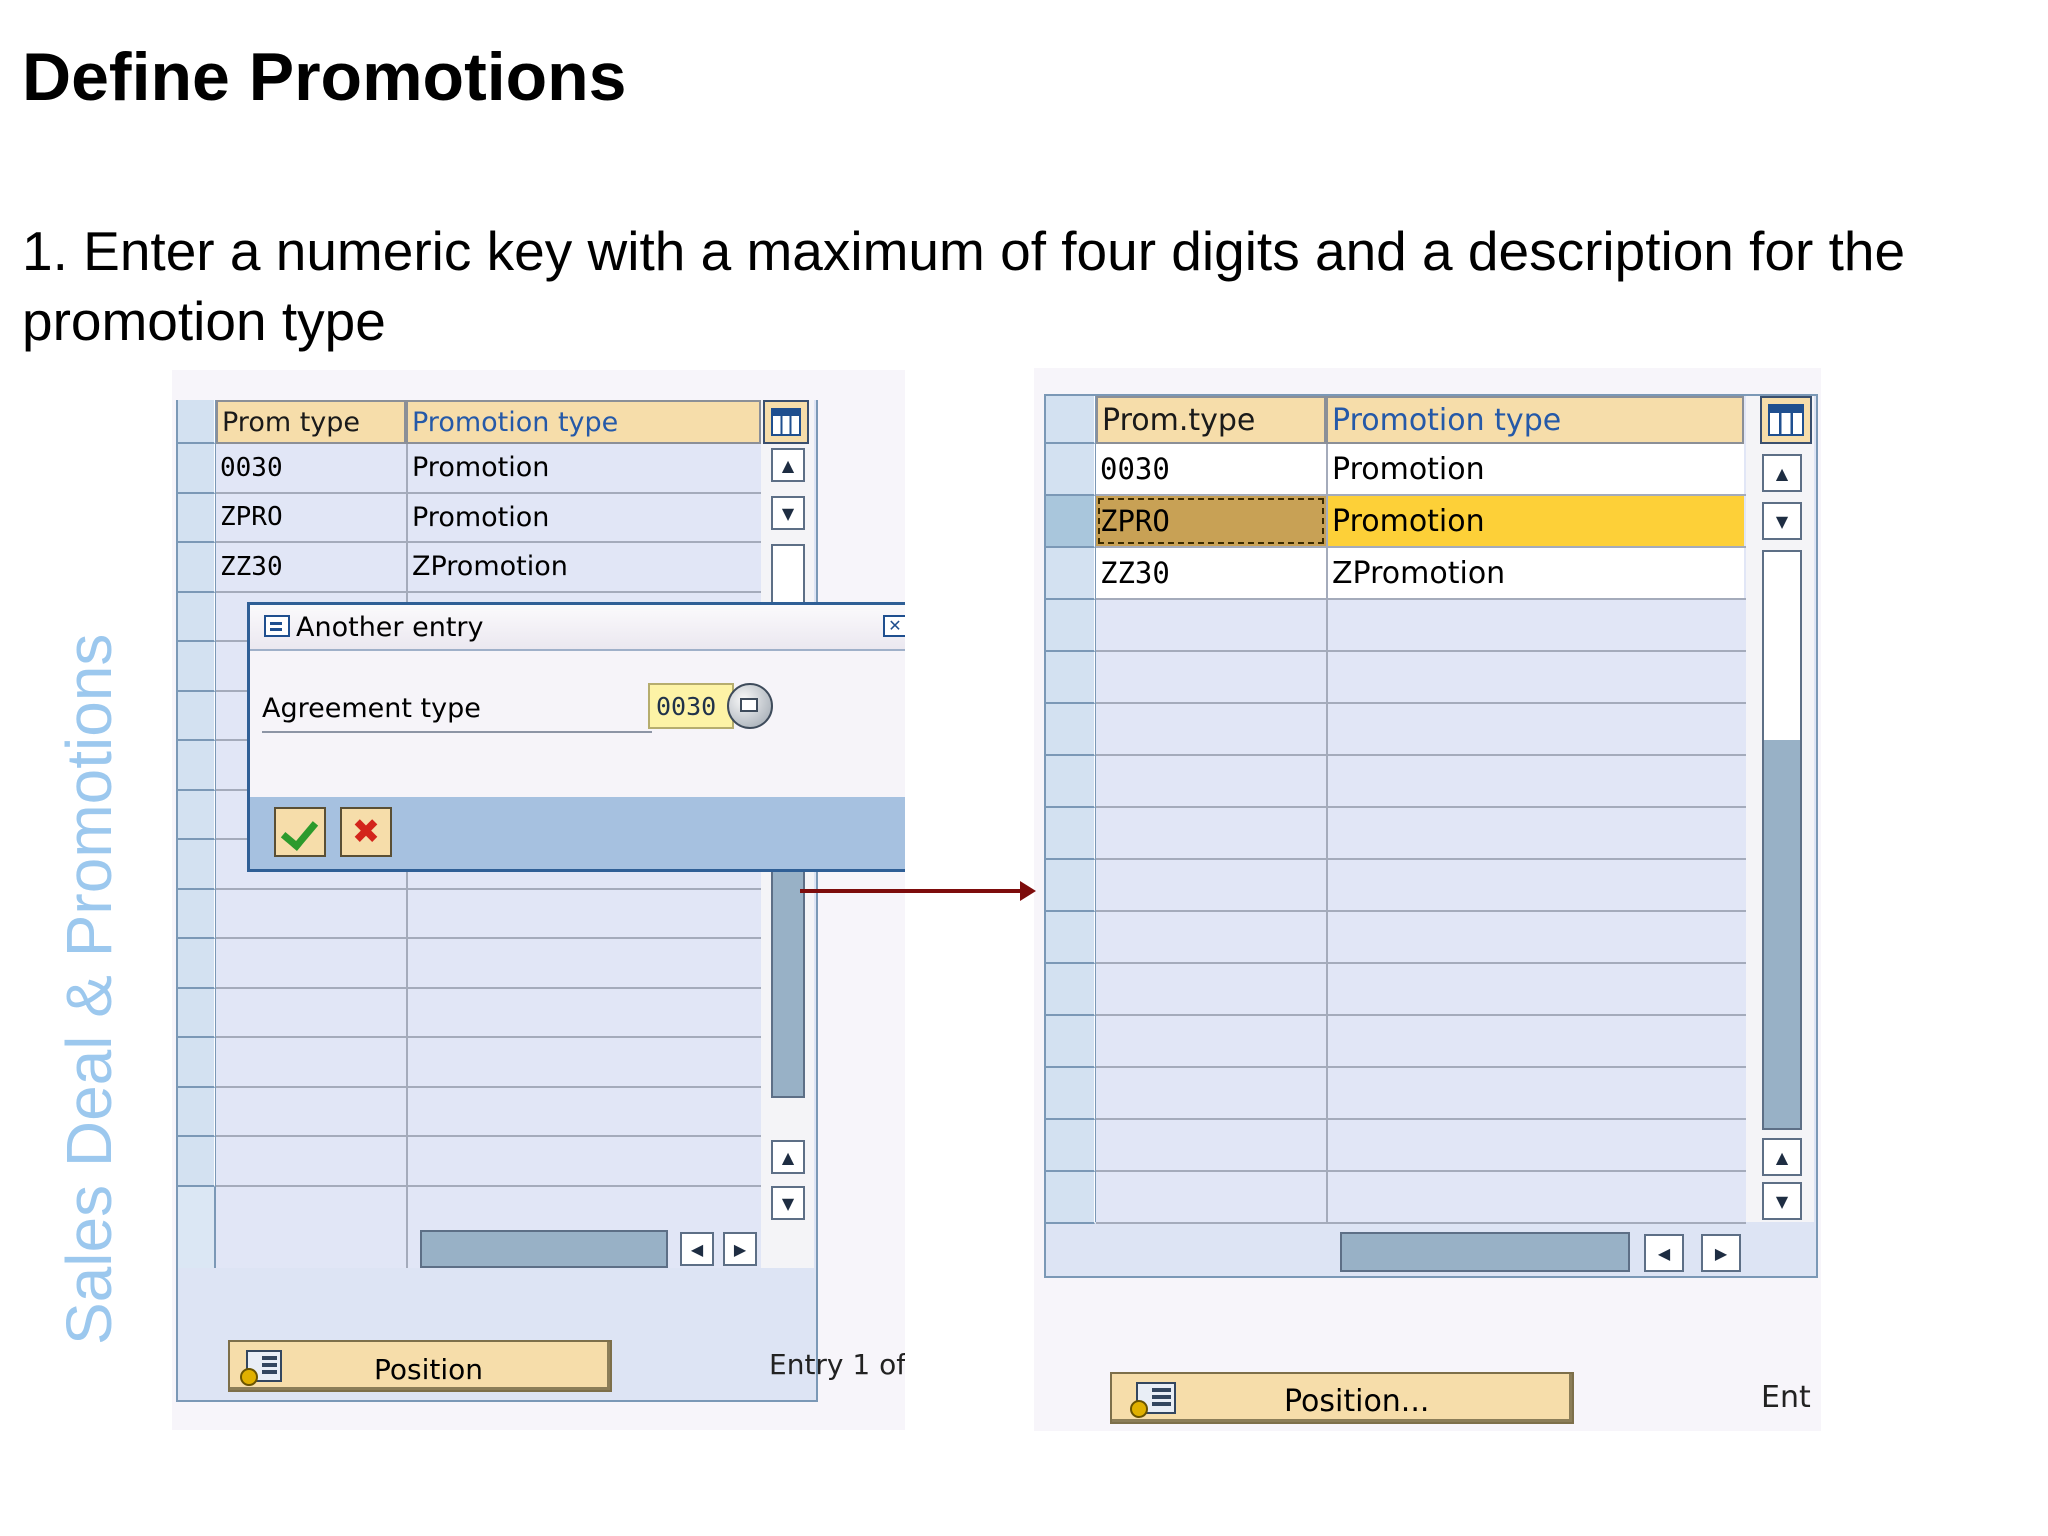 The image size is (2048, 1536). Describe the element at coordinates (1786, 420) in the screenshot. I see `right-table-settings-icon` at that location.